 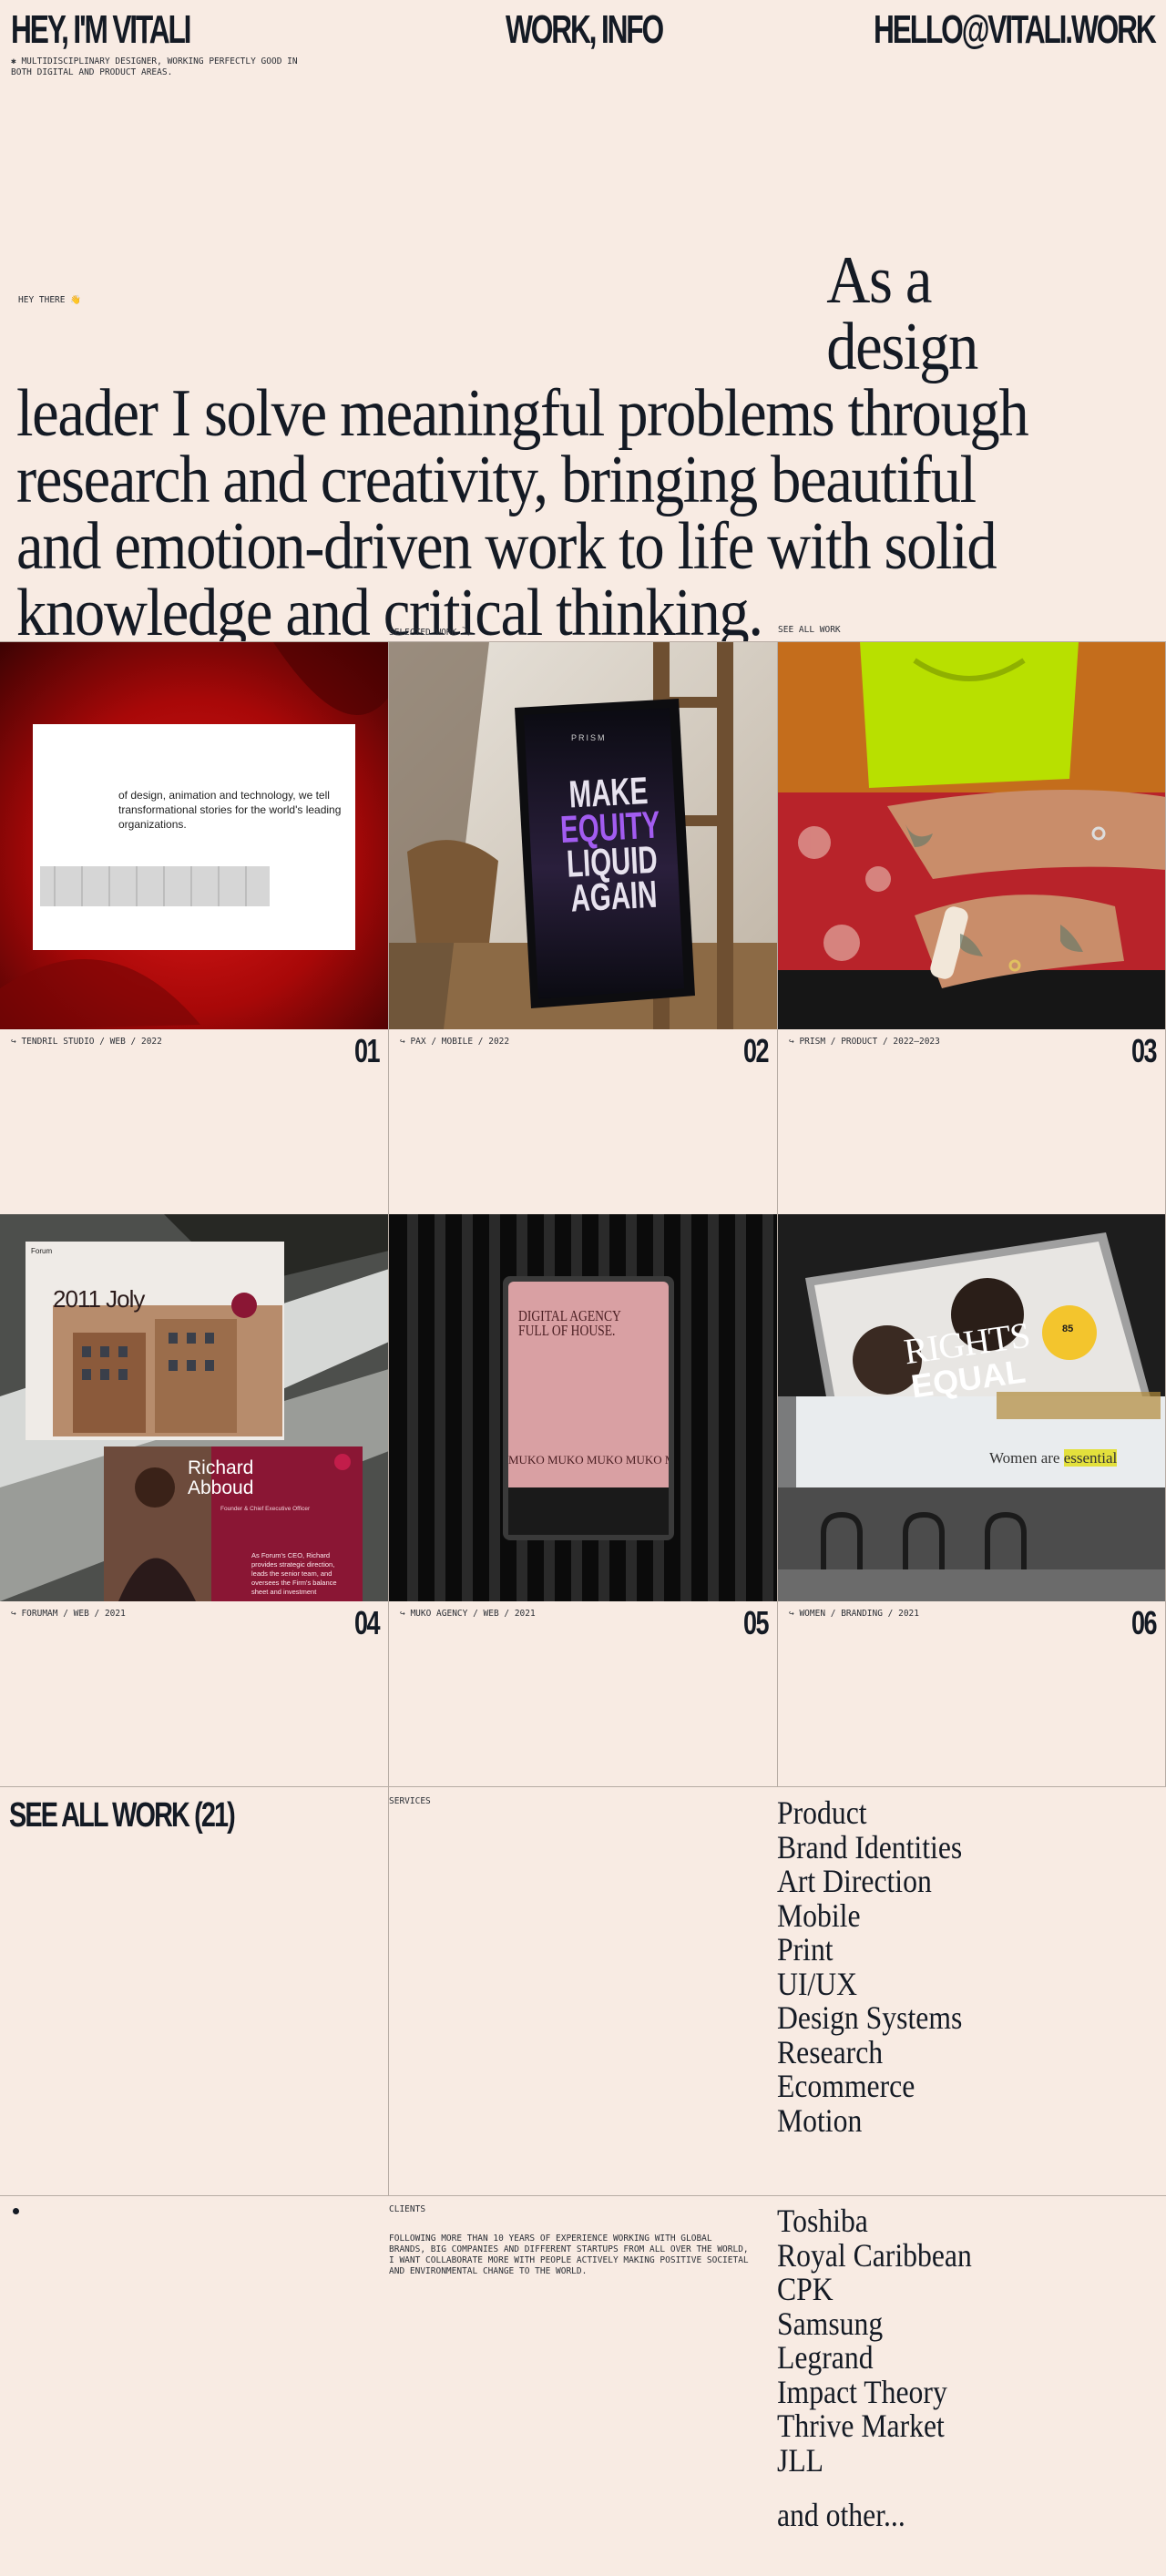 I want to click on services-divider, so click(x=583, y=1786).